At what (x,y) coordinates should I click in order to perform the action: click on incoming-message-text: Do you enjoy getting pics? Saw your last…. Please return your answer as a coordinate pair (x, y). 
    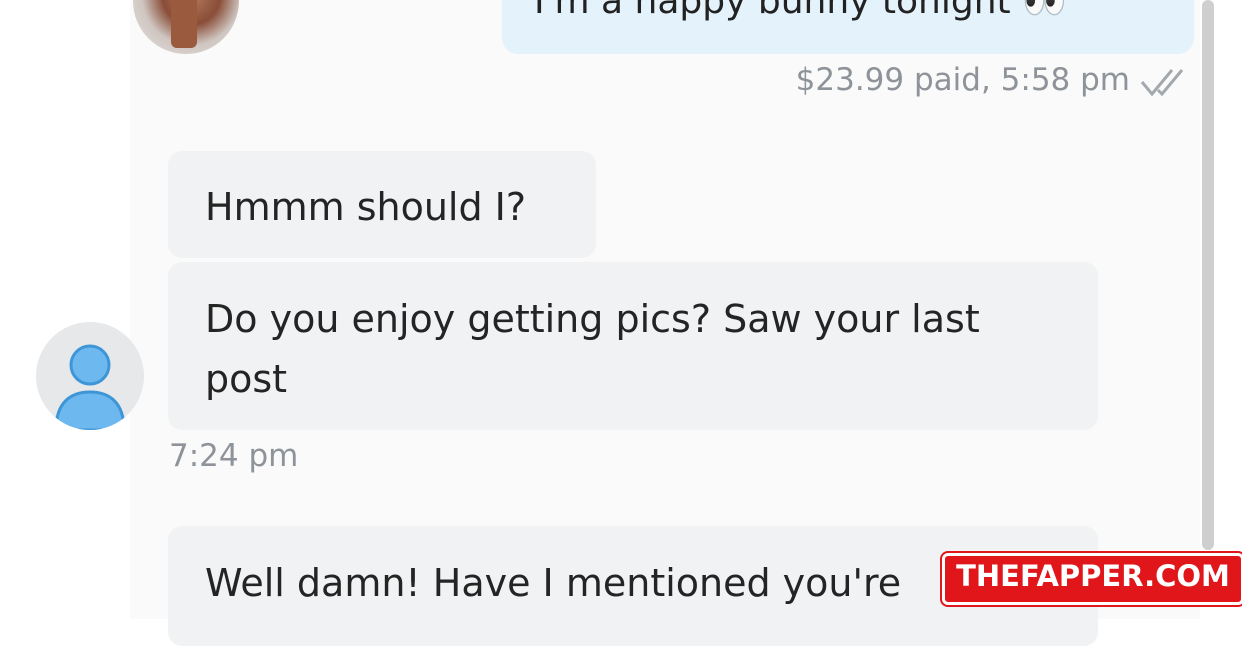
    Looking at the image, I should click on (592, 349).